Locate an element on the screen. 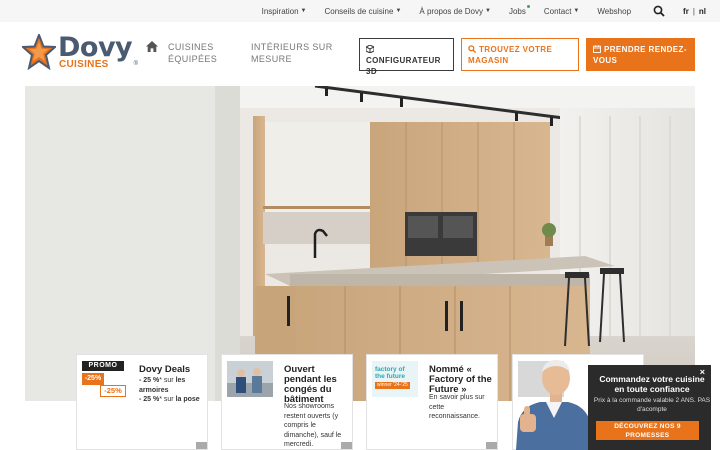 Image resolution: width=720 pixels, height=450 pixels. promo-pct-1: -25% is located at coordinates (93, 379).